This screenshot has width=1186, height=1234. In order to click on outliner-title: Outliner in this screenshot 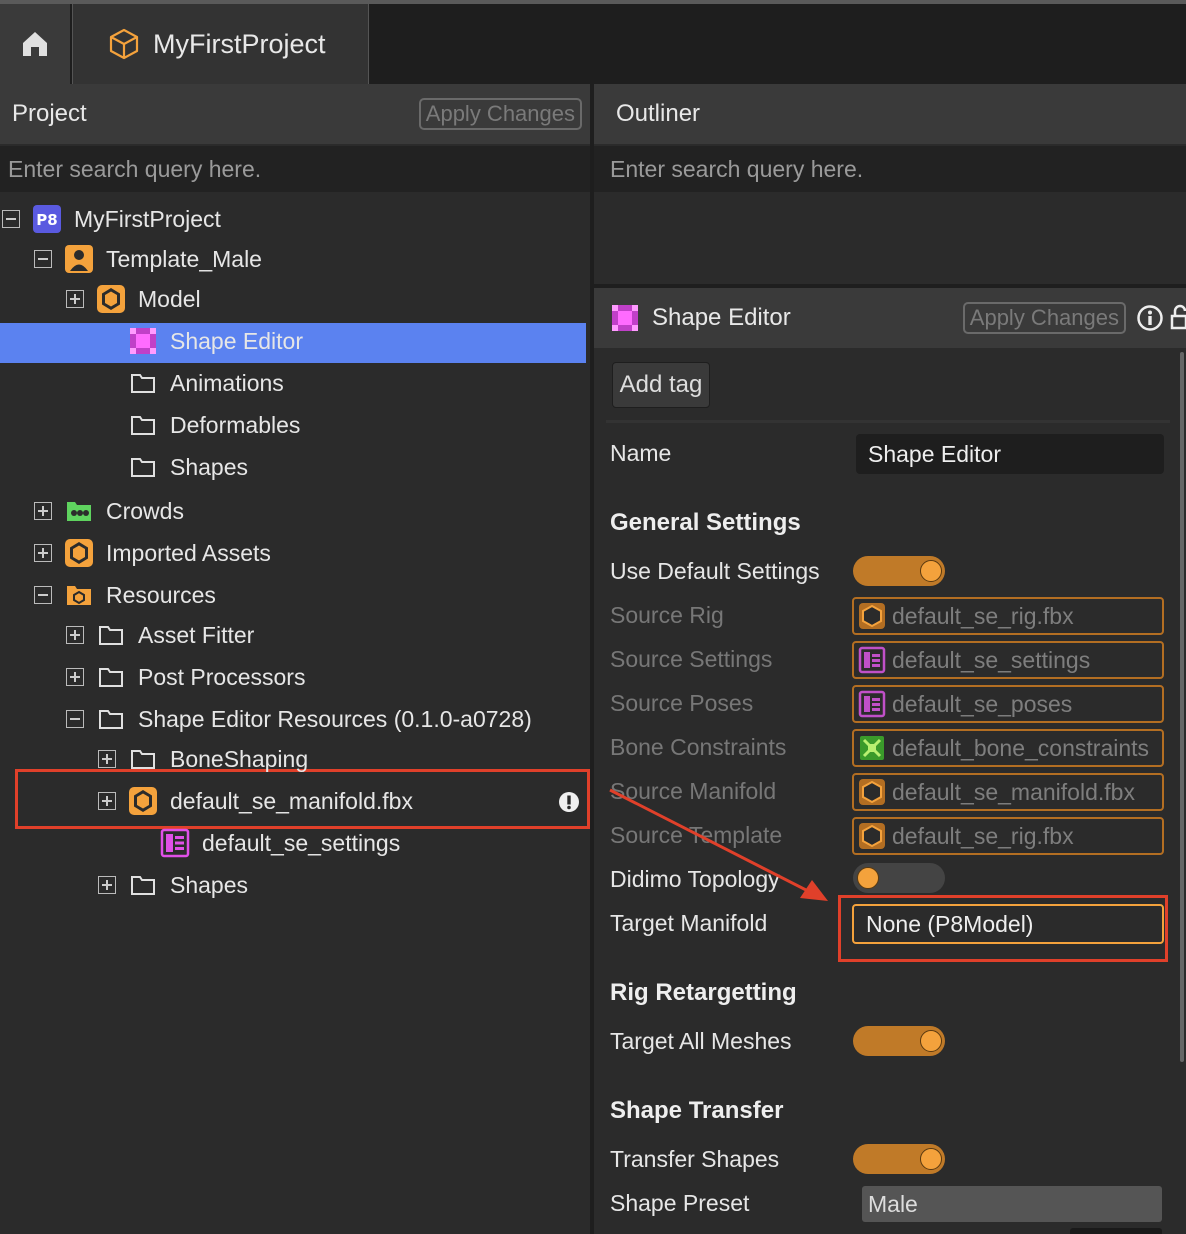, I will do `click(658, 113)`.